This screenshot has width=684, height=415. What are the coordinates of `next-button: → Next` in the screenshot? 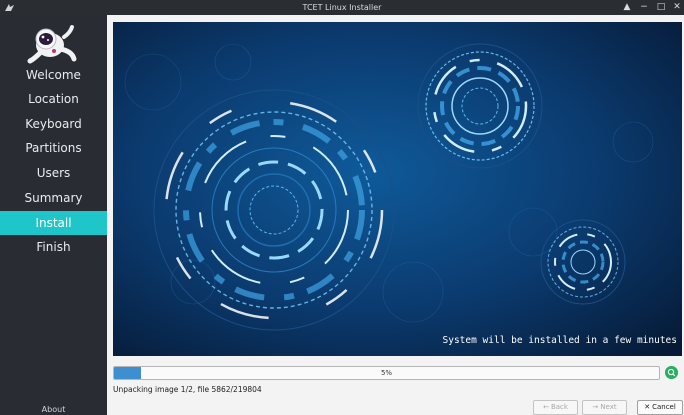 It's located at (604, 407).